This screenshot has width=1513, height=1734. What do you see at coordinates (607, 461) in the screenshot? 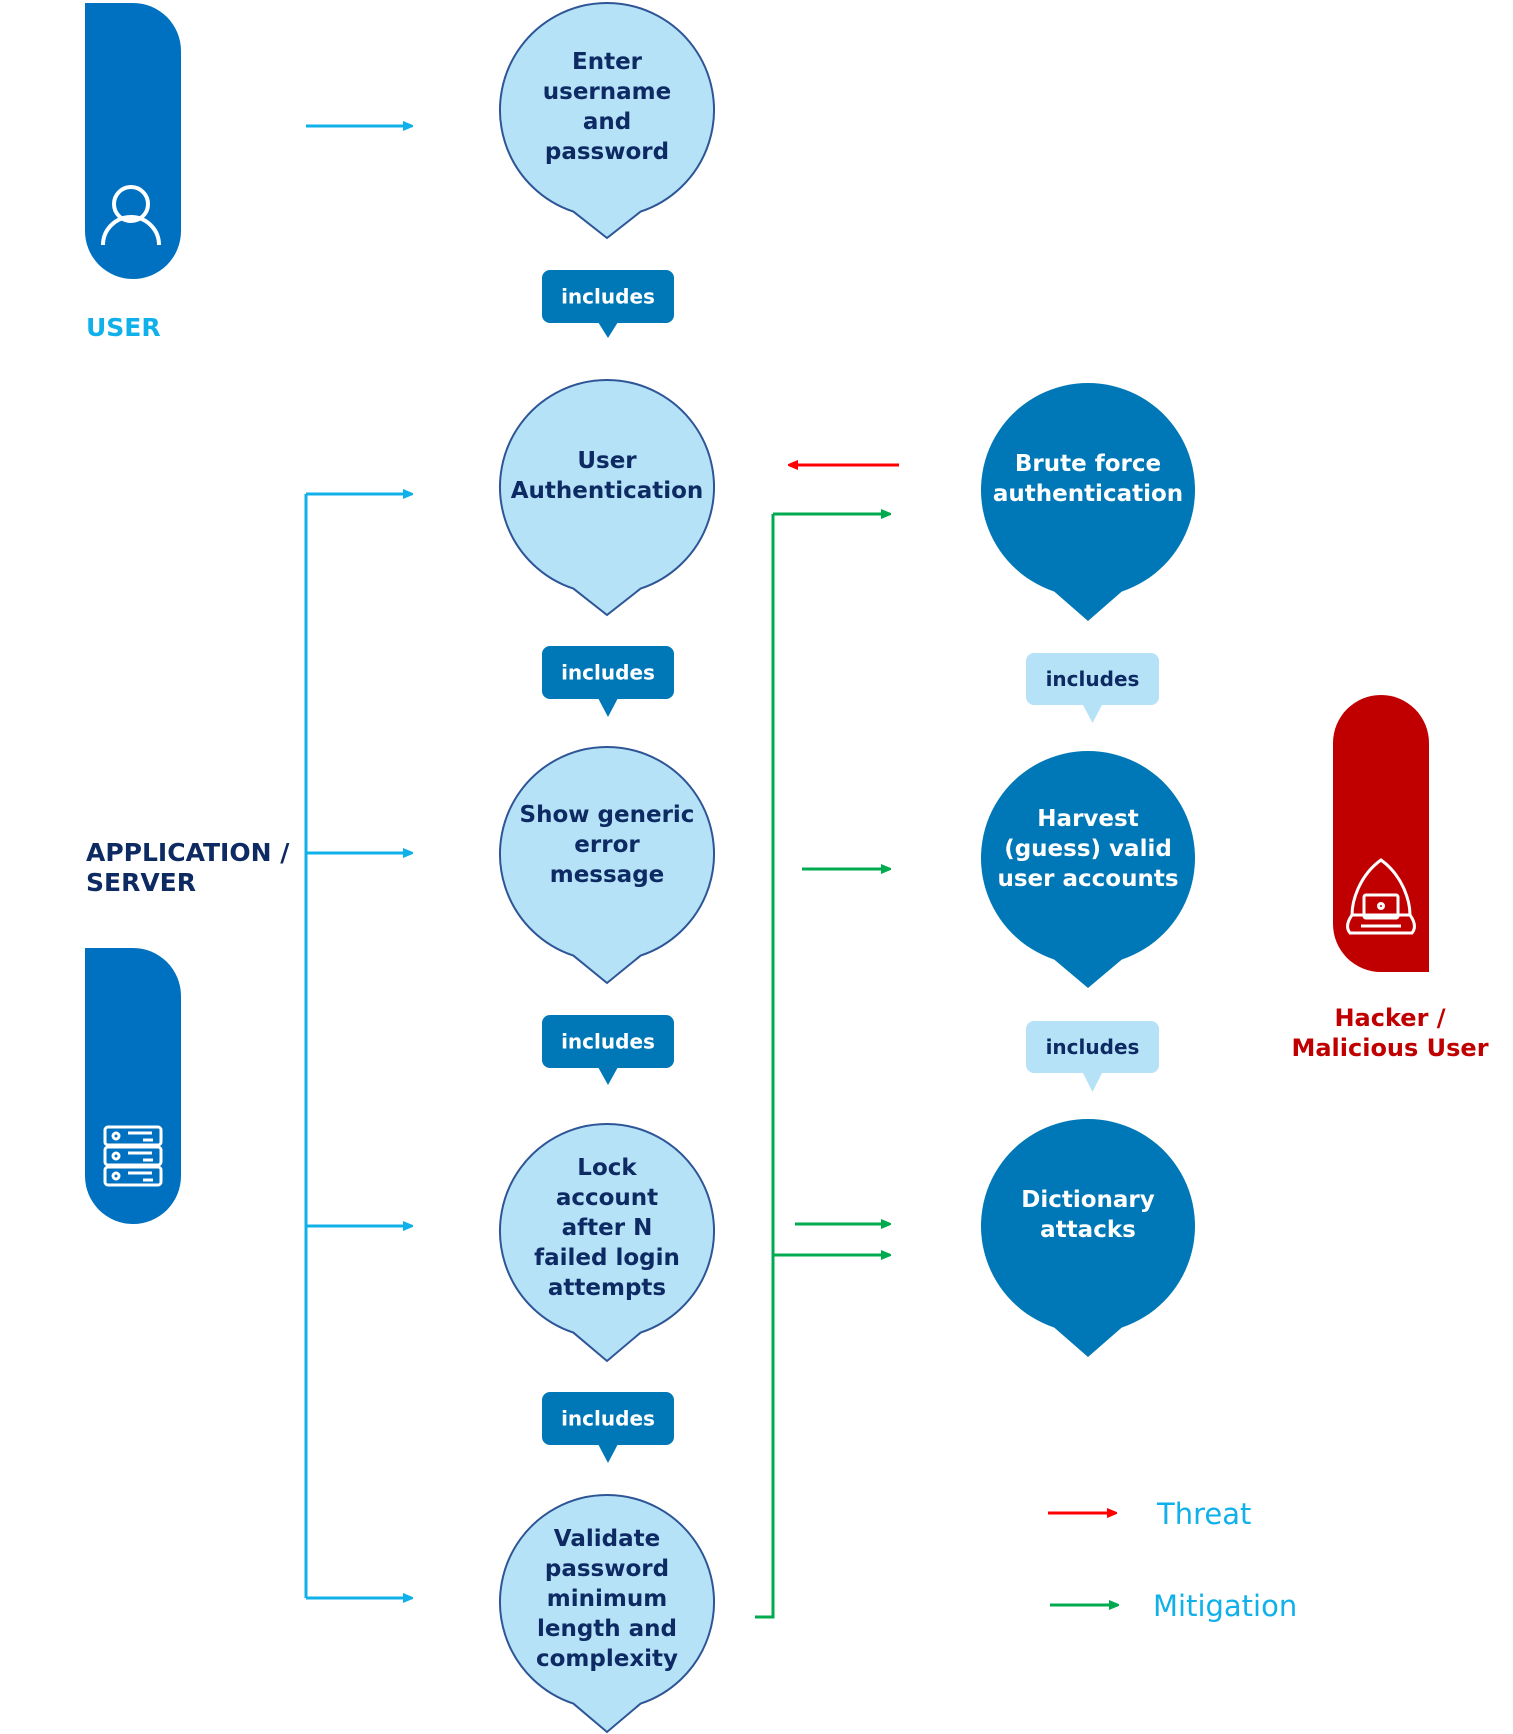
I see `use-case-user-authentication-text-line: User` at bounding box center [607, 461].